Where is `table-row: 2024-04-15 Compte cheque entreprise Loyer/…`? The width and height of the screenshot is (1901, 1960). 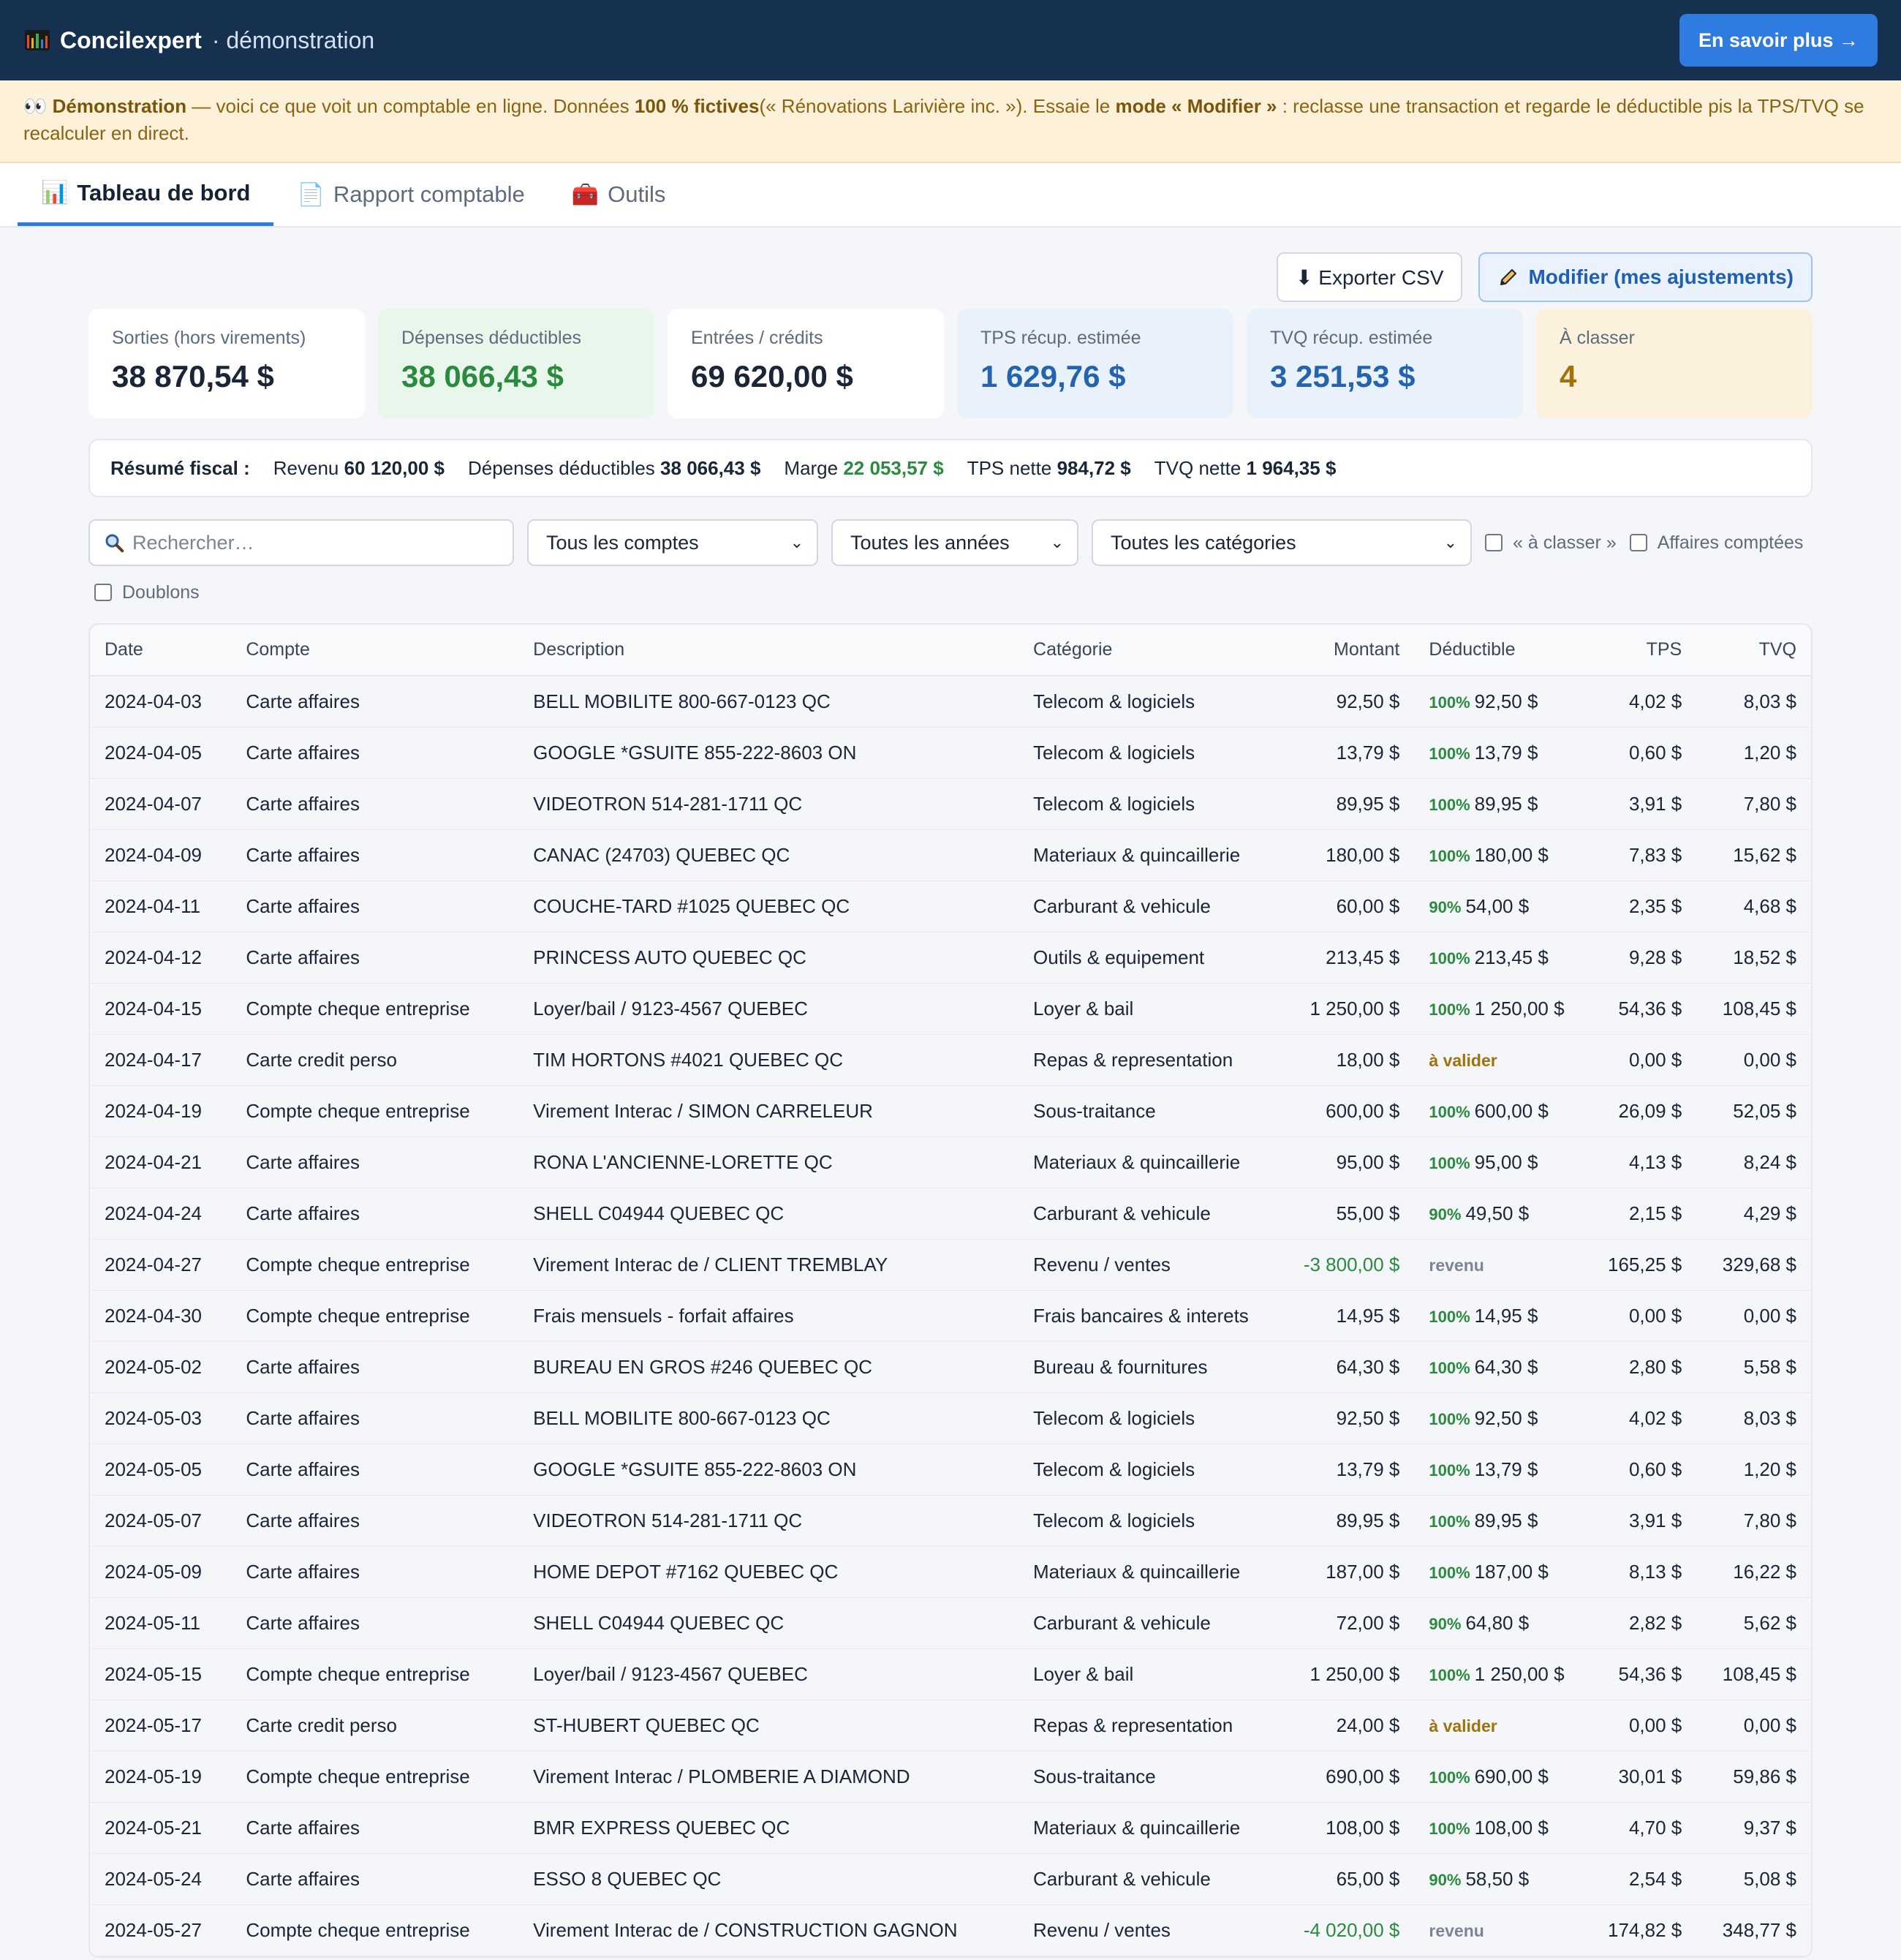
table-row: 2024-04-15 Compte cheque entreprise Loyer/… is located at coordinates (950, 1009).